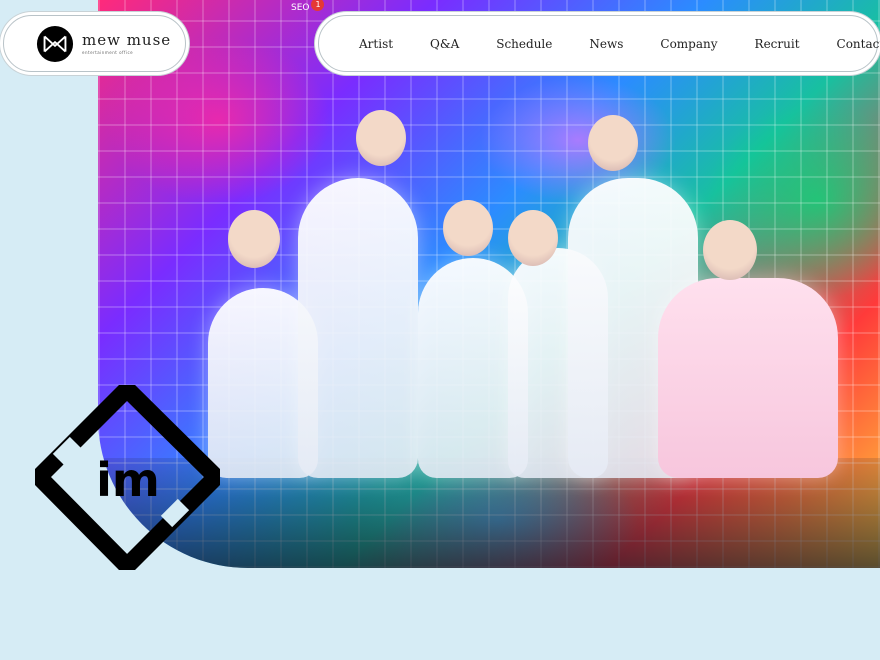  Describe the element at coordinates (688, 44) in the screenshot. I see `nav-item-company: Company` at that location.